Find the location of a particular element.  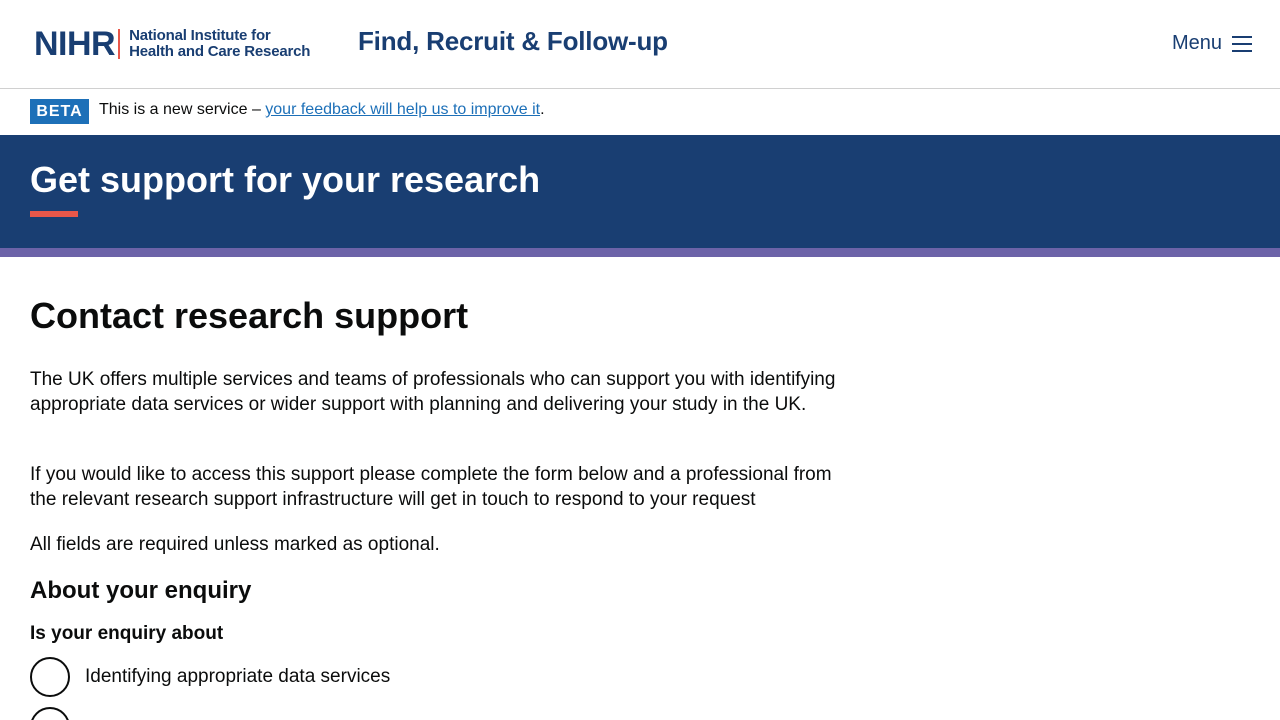

beta-tag: BETA is located at coordinates (59, 111).